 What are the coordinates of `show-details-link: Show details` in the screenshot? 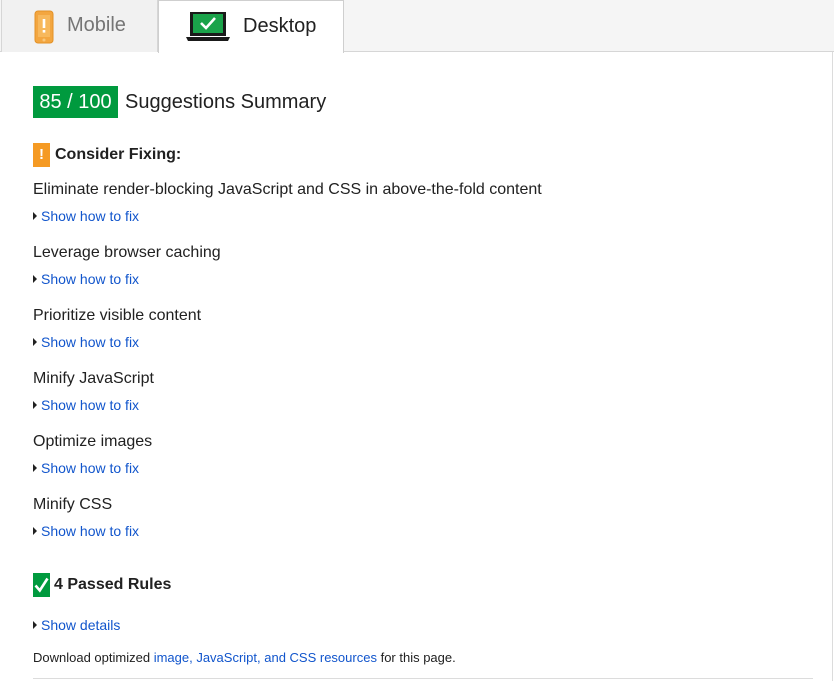 It's located at (76, 625).